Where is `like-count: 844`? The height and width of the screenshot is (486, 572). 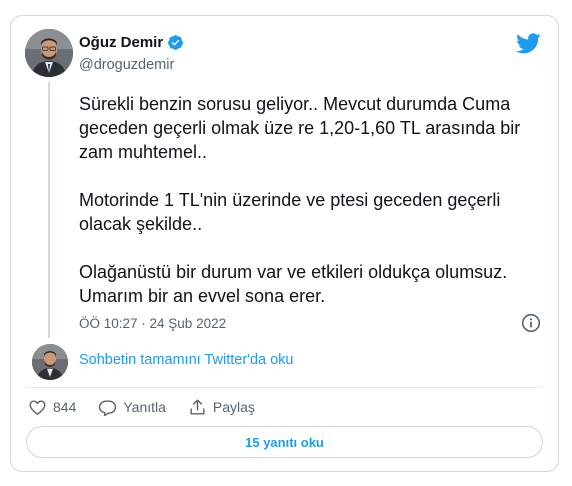
like-count: 844 is located at coordinates (65, 407).